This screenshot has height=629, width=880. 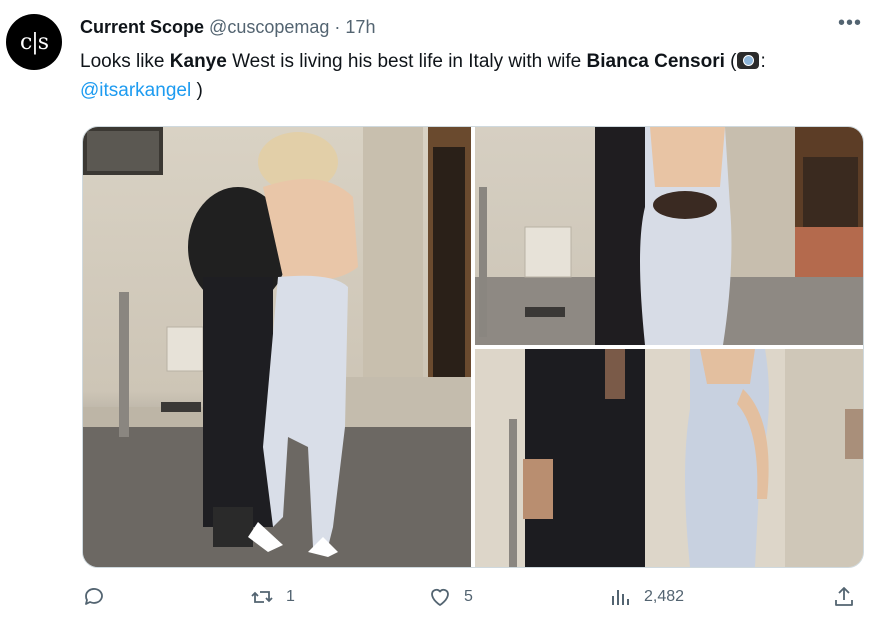 I want to click on like-button: 5, so click(x=450, y=597).